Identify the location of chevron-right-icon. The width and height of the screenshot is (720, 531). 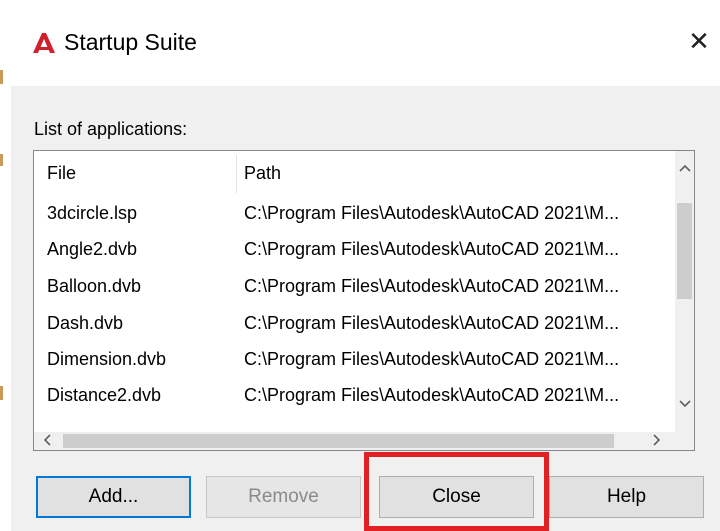
(657, 441).